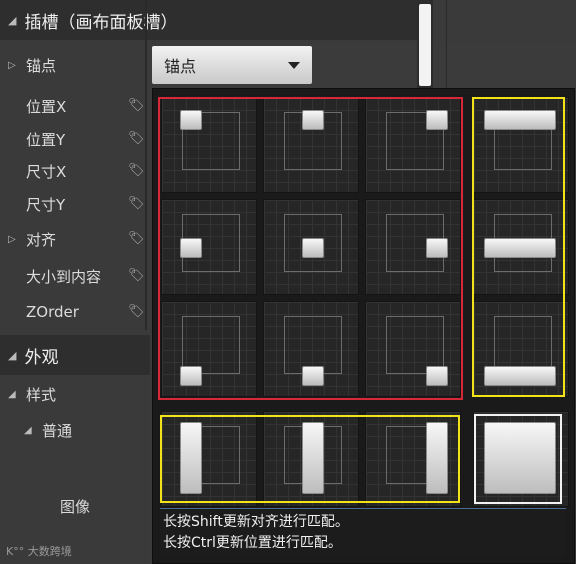 This screenshot has height=564, width=576. I want to click on anchor-dropdown: 锚点, so click(232, 65).